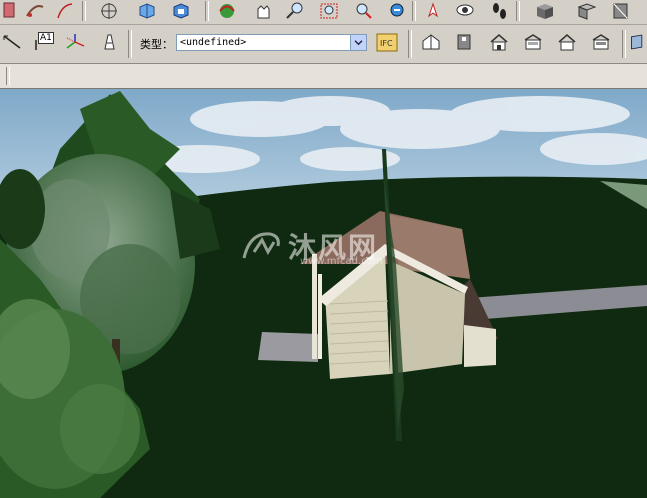  Describe the element at coordinates (358, 42) in the screenshot. I see `chevron-down-icon` at that location.